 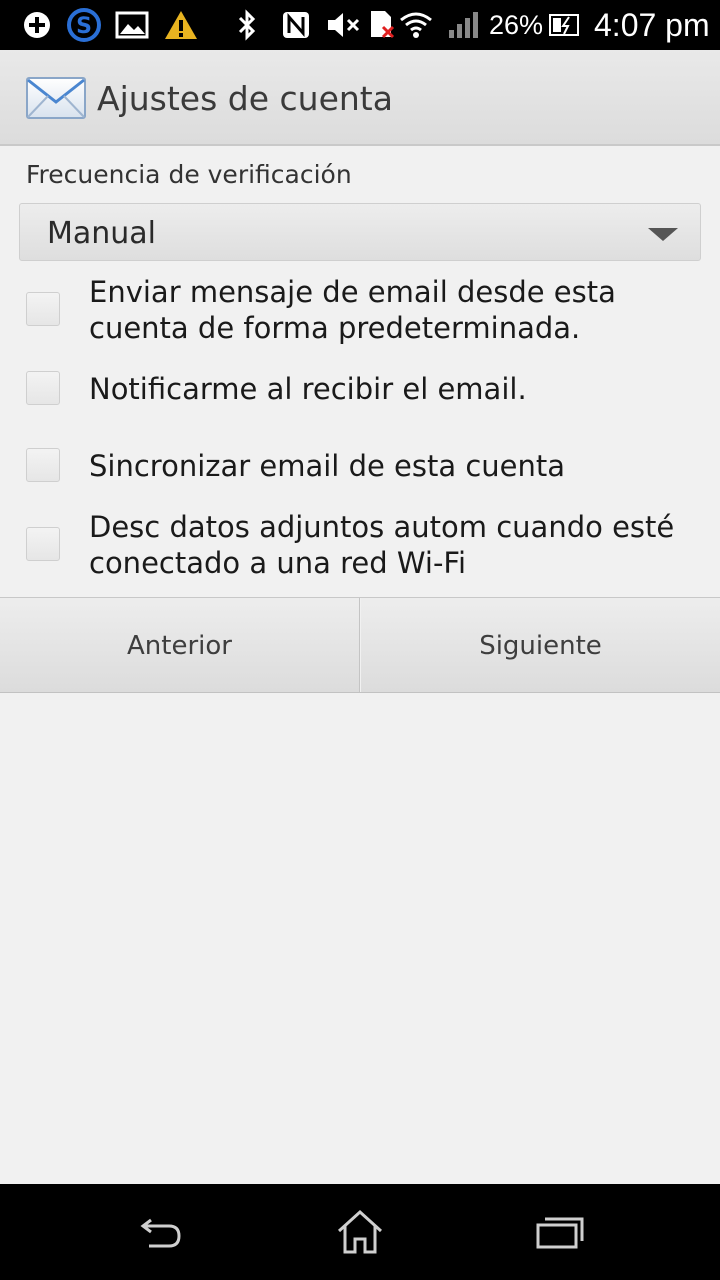 What do you see at coordinates (181, 25) in the screenshot?
I see `warning-icon` at bounding box center [181, 25].